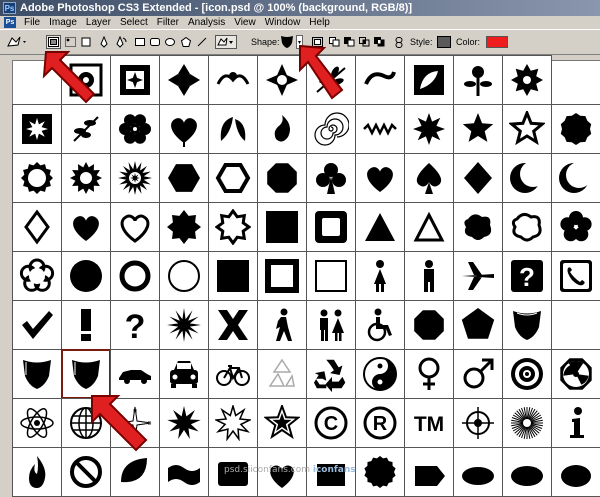  What do you see at coordinates (233, 80) in the screenshot?
I see `shape-cell-scroll-ornament` at bounding box center [233, 80].